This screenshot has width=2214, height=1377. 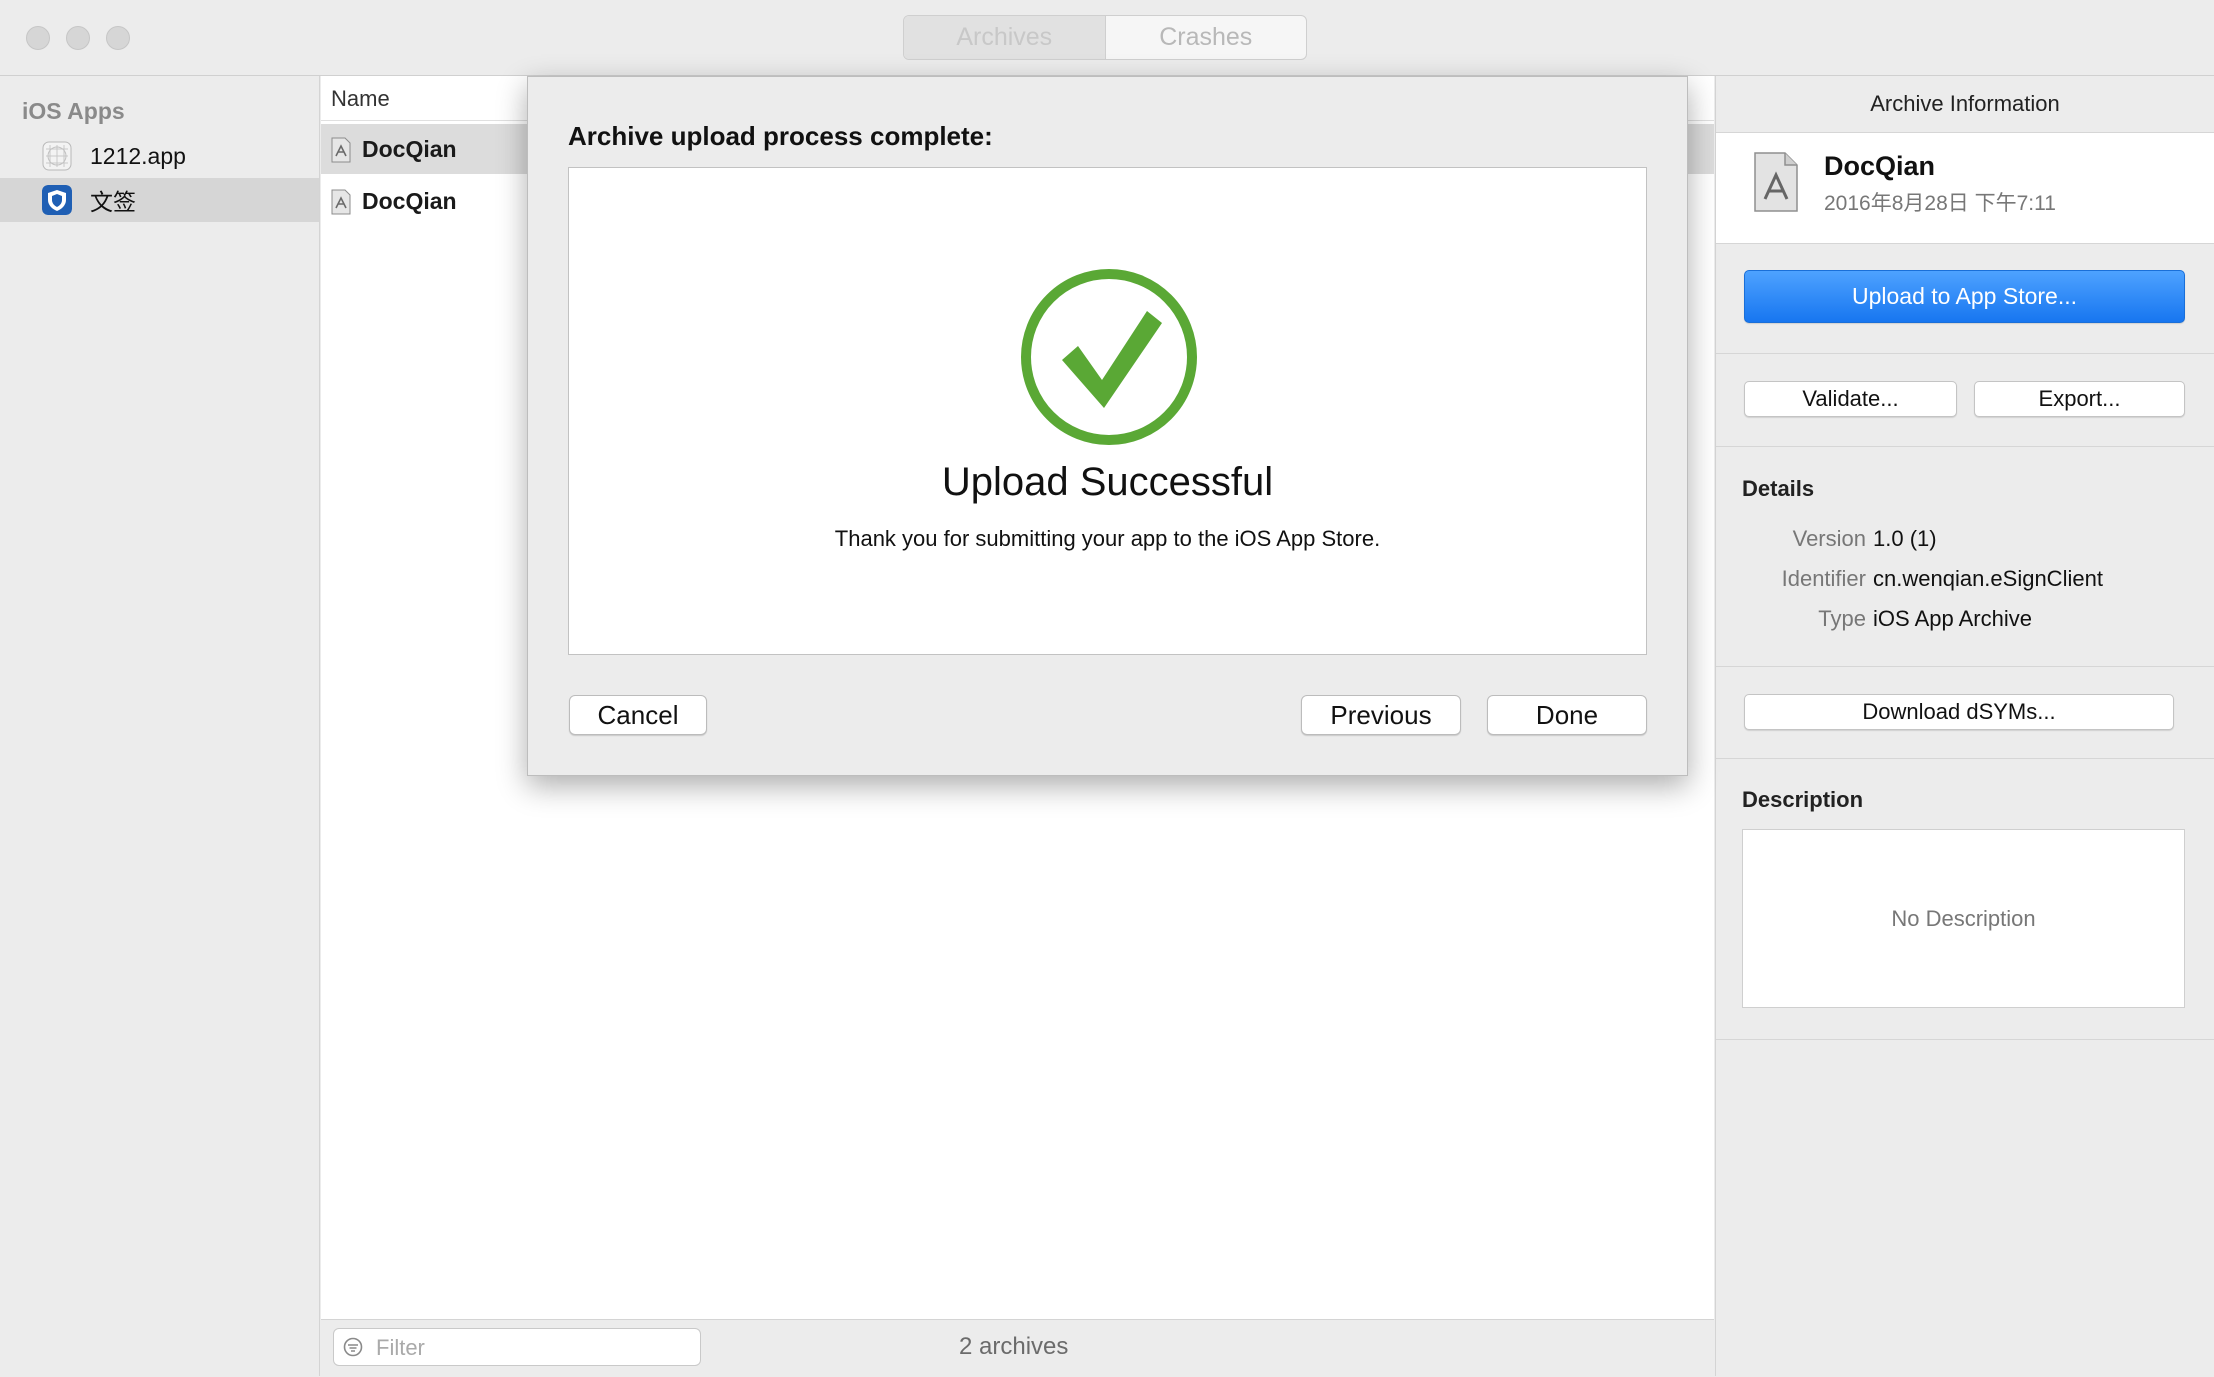 I want to click on archive-count: 2 archives, so click(x=1014, y=1346).